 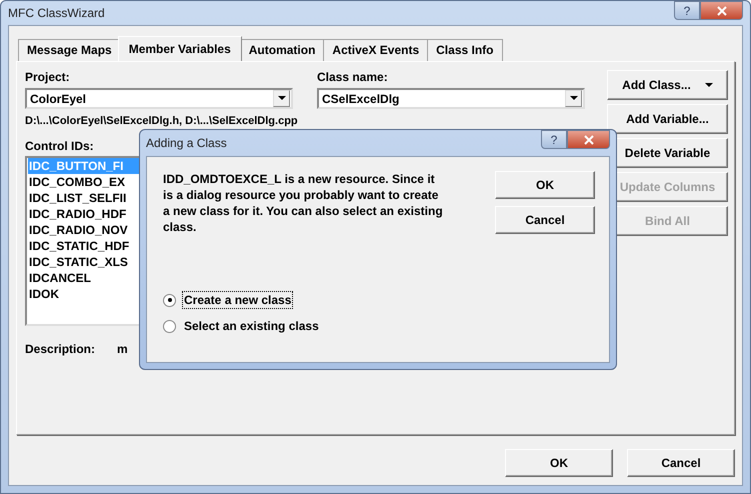 What do you see at coordinates (83, 198) in the screenshot?
I see `list-item: IDC_LIST_SELFII` at bounding box center [83, 198].